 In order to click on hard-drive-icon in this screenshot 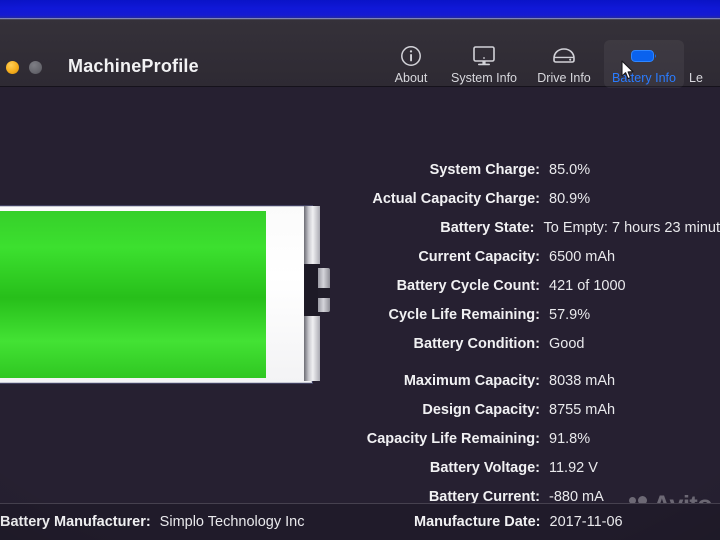, I will do `click(564, 56)`.